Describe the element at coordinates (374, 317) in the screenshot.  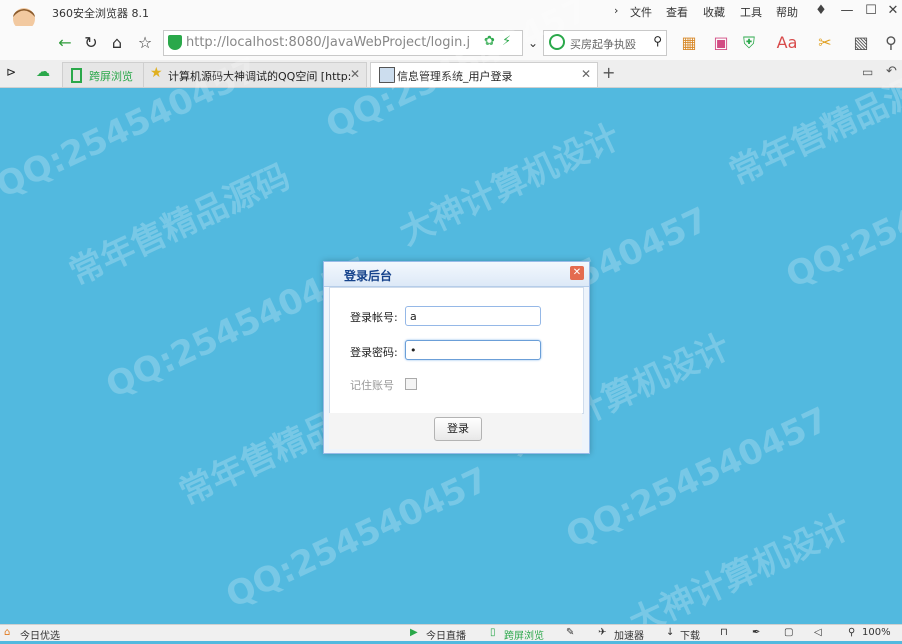
I see `username-label: 登录帐号:` at that location.